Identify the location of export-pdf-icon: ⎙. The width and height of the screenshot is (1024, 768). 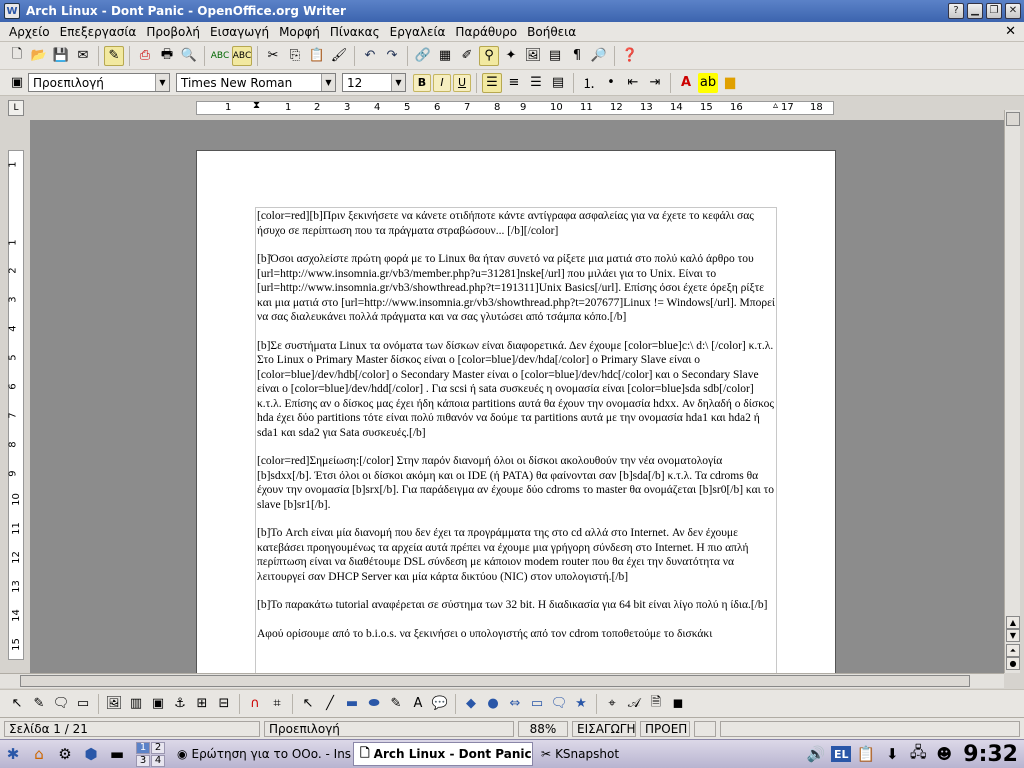
(145, 56).